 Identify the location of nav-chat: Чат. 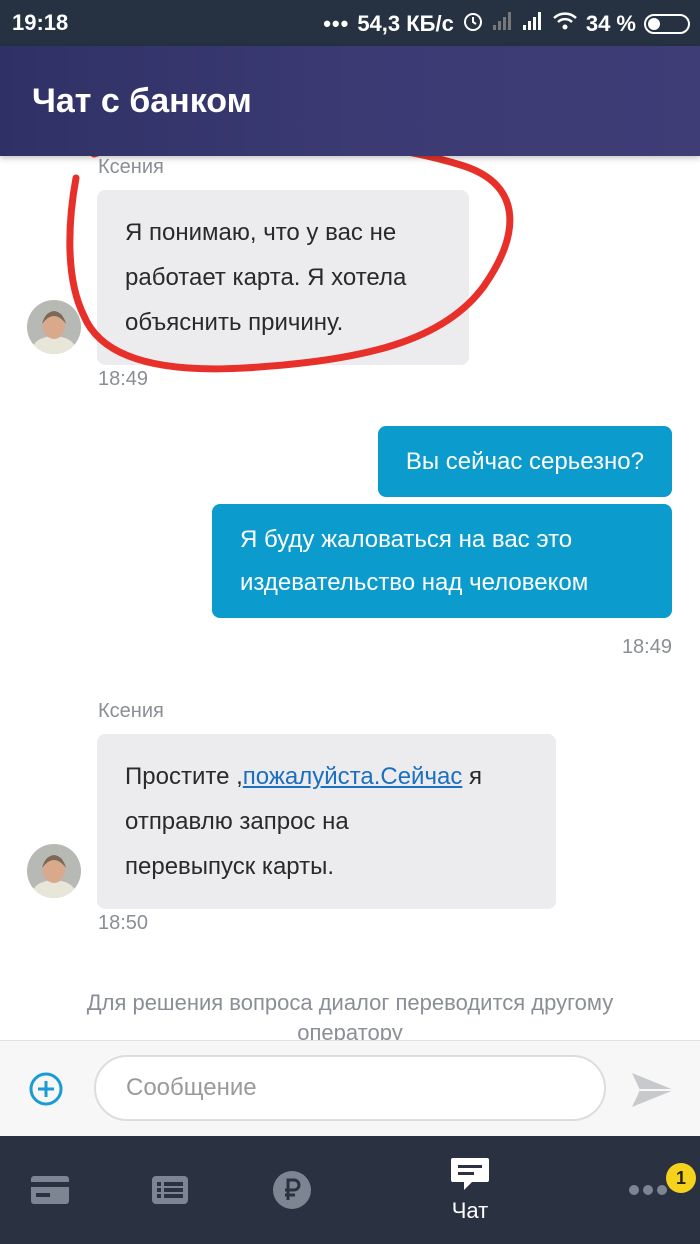
(470, 1190).